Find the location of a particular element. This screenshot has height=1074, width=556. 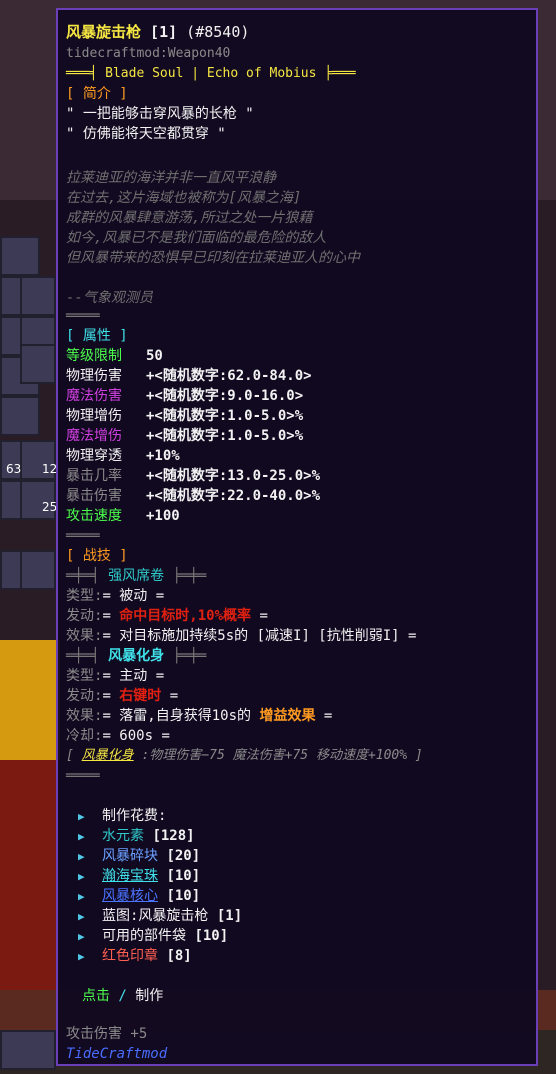

skill1-type: 类型:= 被动 = is located at coordinates (115, 596).